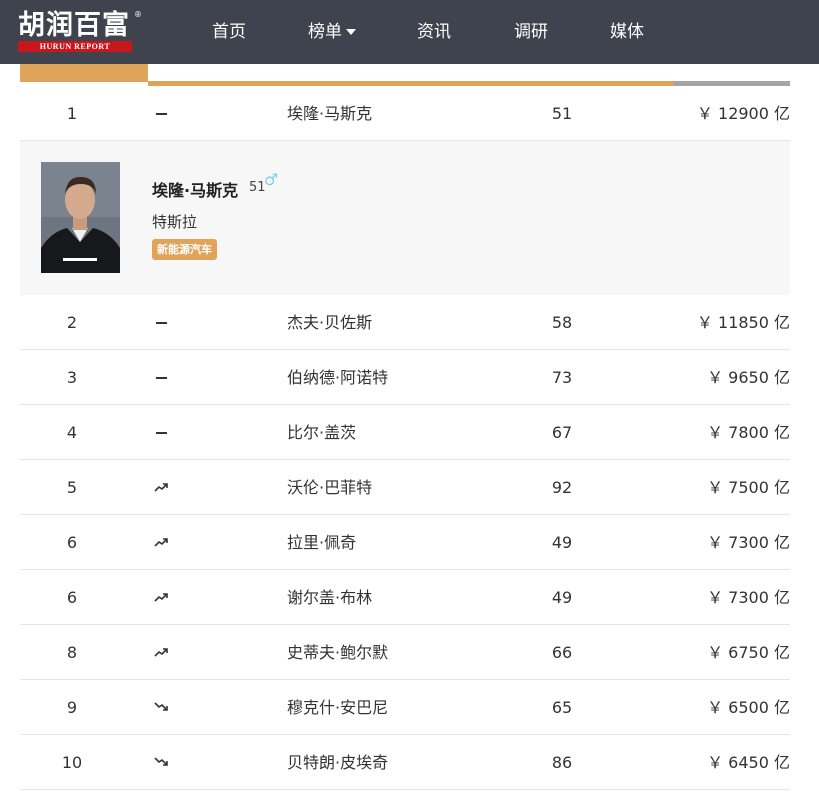  What do you see at coordinates (338, 707) in the screenshot?
I see `person-name: 穆克什·安巴尼` at bounding box center [338, 707].